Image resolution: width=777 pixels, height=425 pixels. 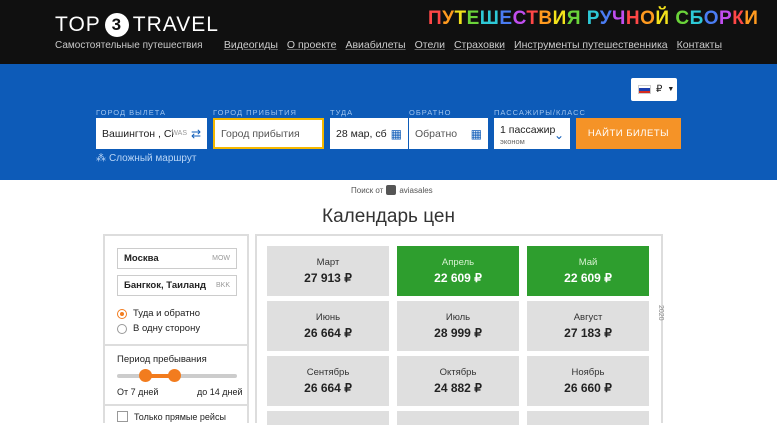 What do you see at coordinates (180, 416) in the screenshot?
I see `direct-only-label: Только прямые рейсы` at bounding box center [180, 416].